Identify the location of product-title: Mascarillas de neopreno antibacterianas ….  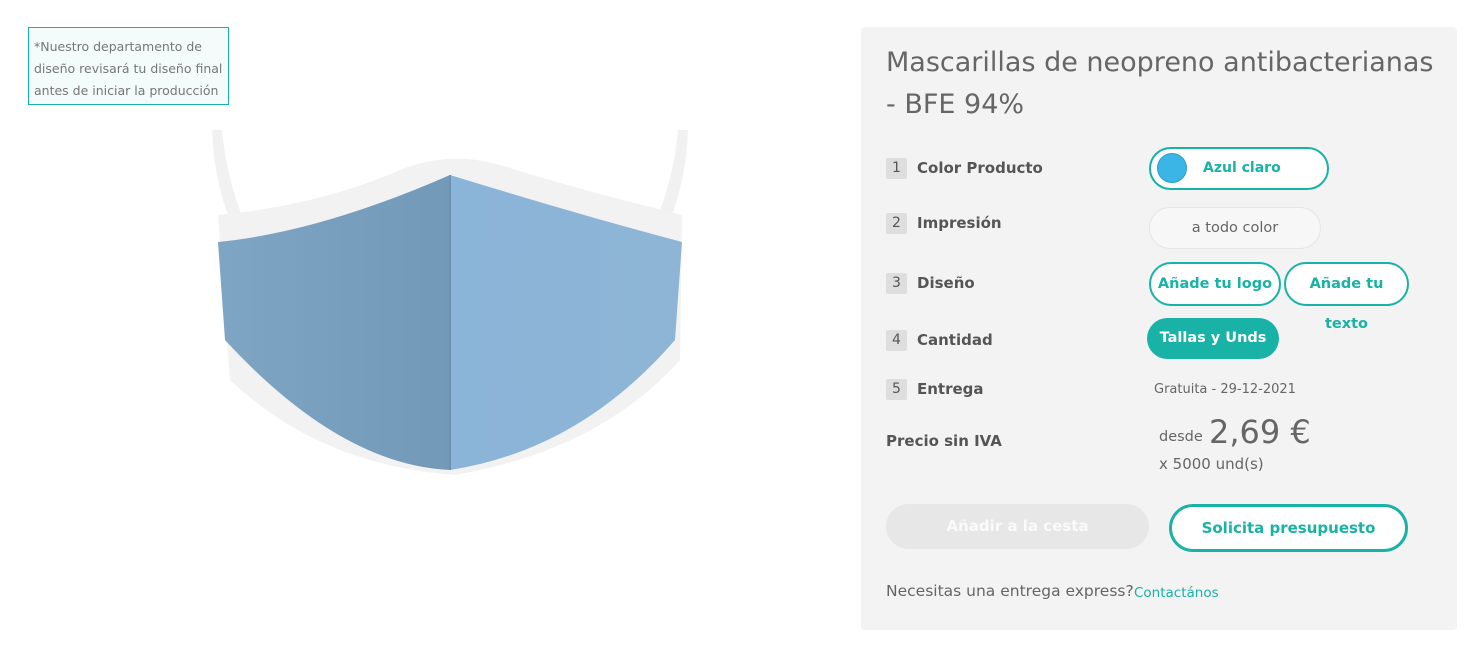
(1160, 83).